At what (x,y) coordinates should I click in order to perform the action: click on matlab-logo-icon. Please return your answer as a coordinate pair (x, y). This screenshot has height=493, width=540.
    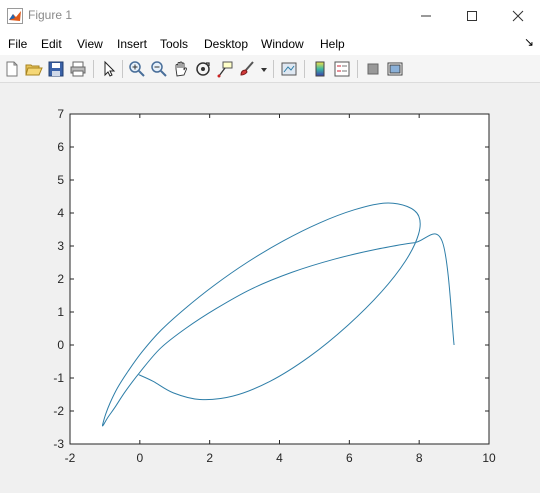
    Looking at the image, I should click on (15, 16).